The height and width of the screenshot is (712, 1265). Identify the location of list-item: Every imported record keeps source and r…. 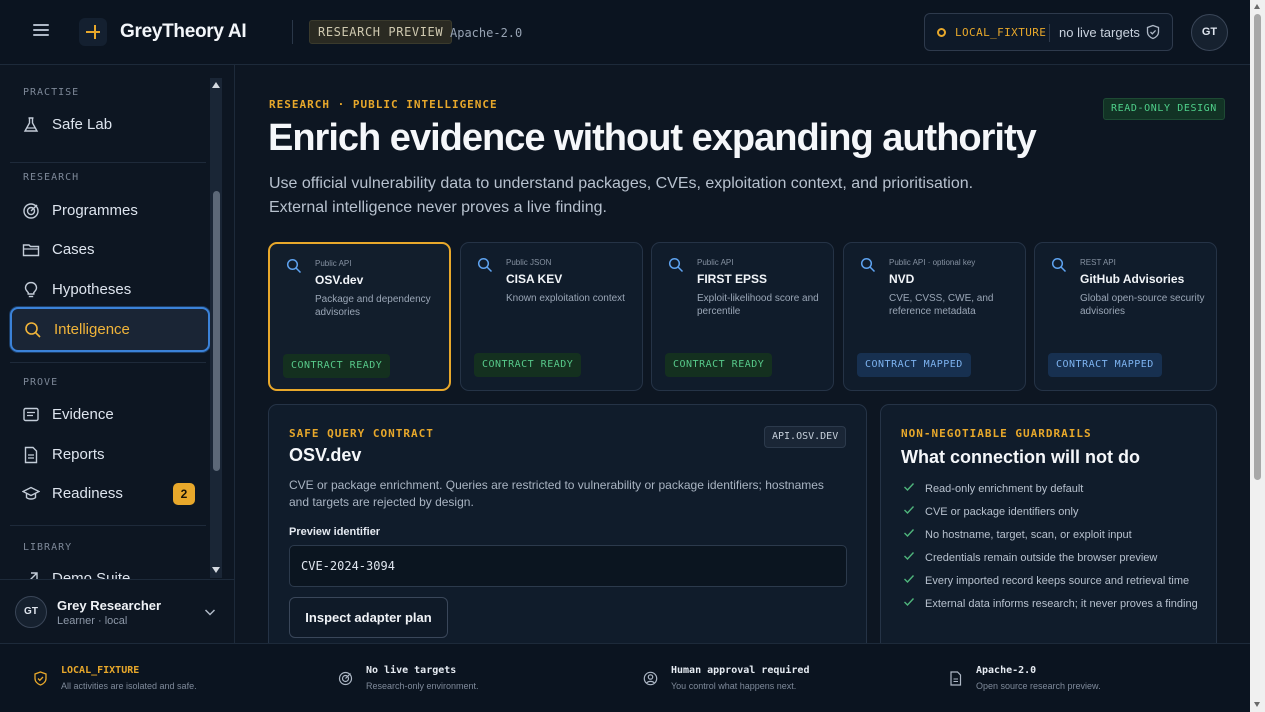
(1056, 584).